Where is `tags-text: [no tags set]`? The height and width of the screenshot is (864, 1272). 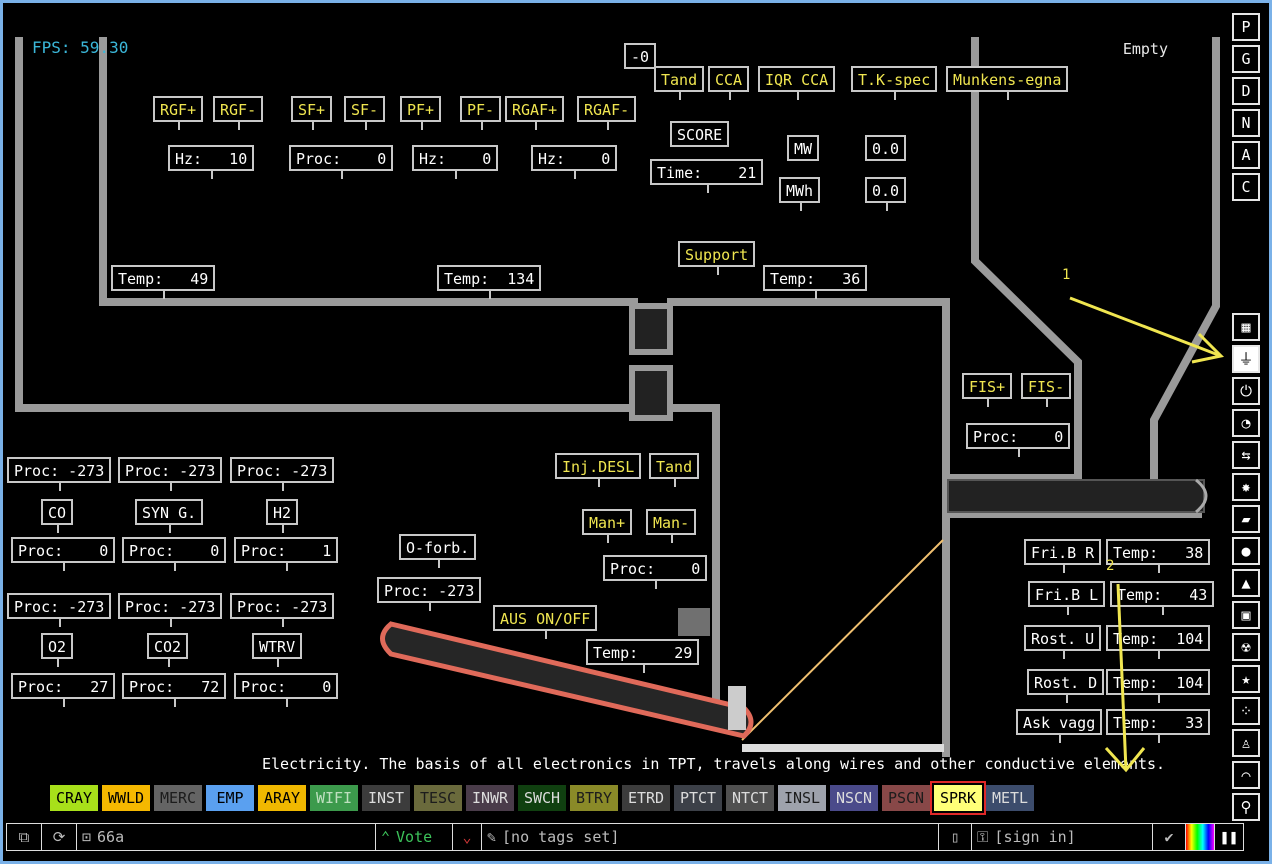
tags-text: [no tags set] is located at coordinates (561, 837).